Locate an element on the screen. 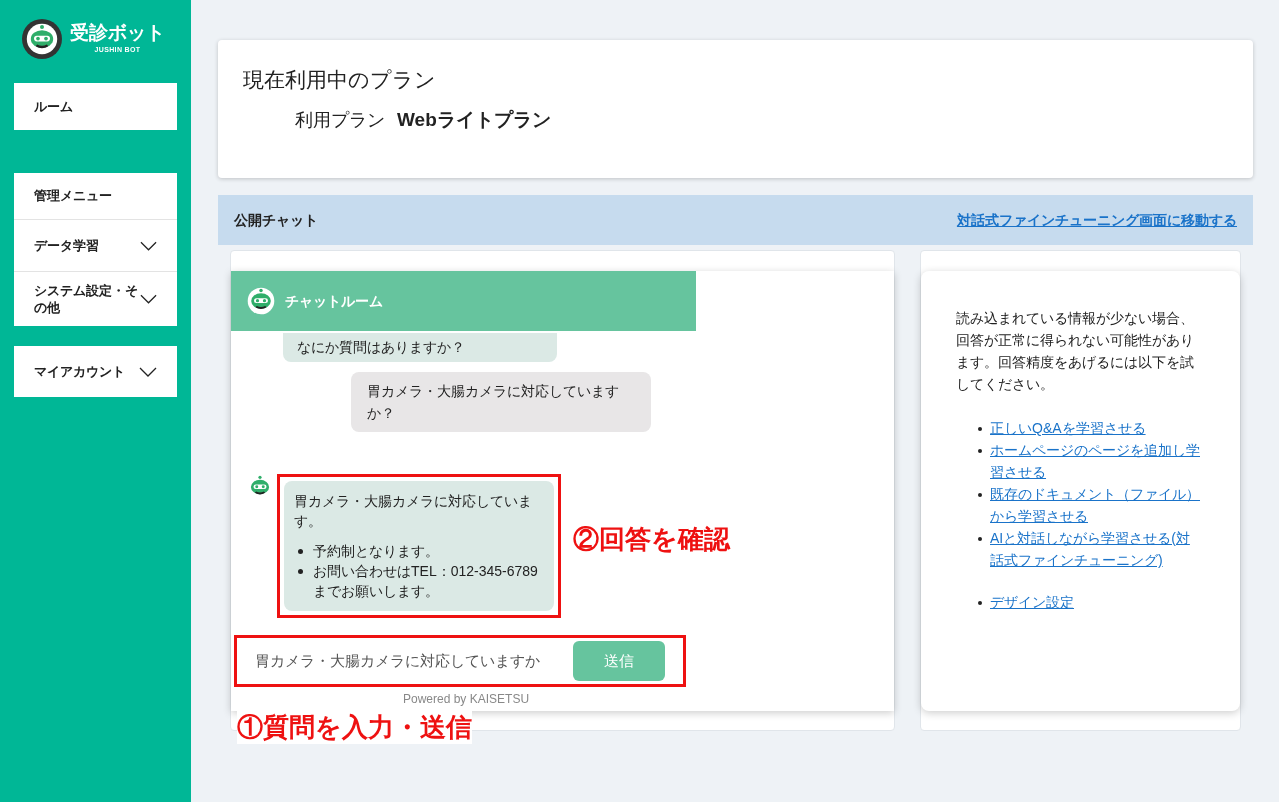 The width and height of the screenshot is (1279, 802). tips-text: 読み込まれている情報が少ない場合、回答が正常に得られない可能性があります。回答精度をあげるには以下を試してください。 is located at coordinates (1075, 351).